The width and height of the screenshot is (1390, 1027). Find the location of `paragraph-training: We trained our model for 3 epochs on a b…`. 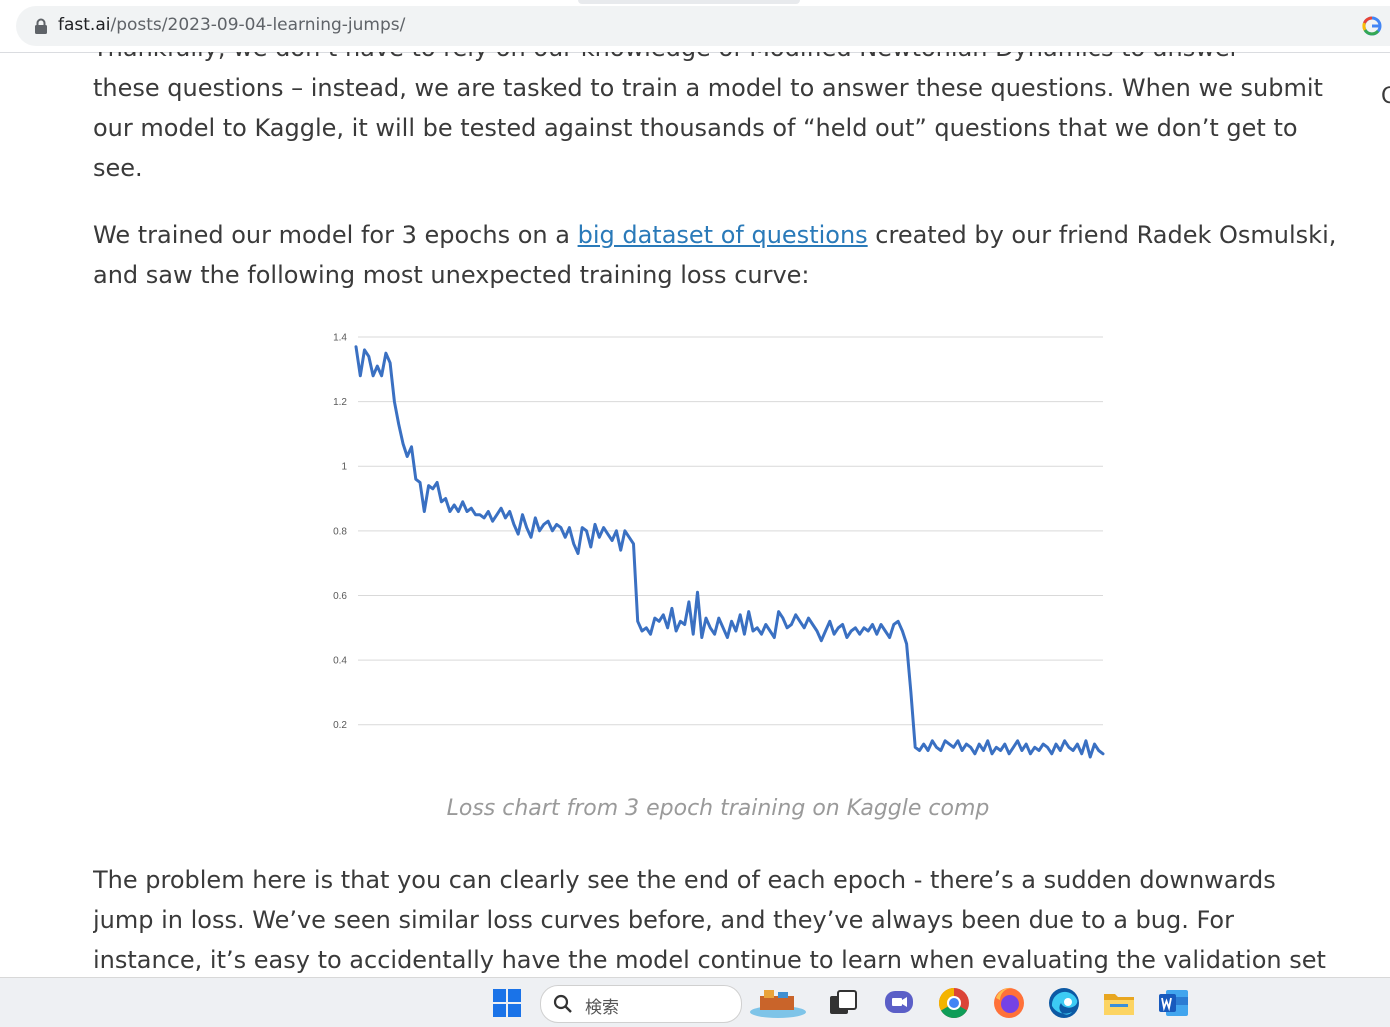

paragraph-training: We trained our model for 3 epochs on a b… is located at coordinates (718, 255).